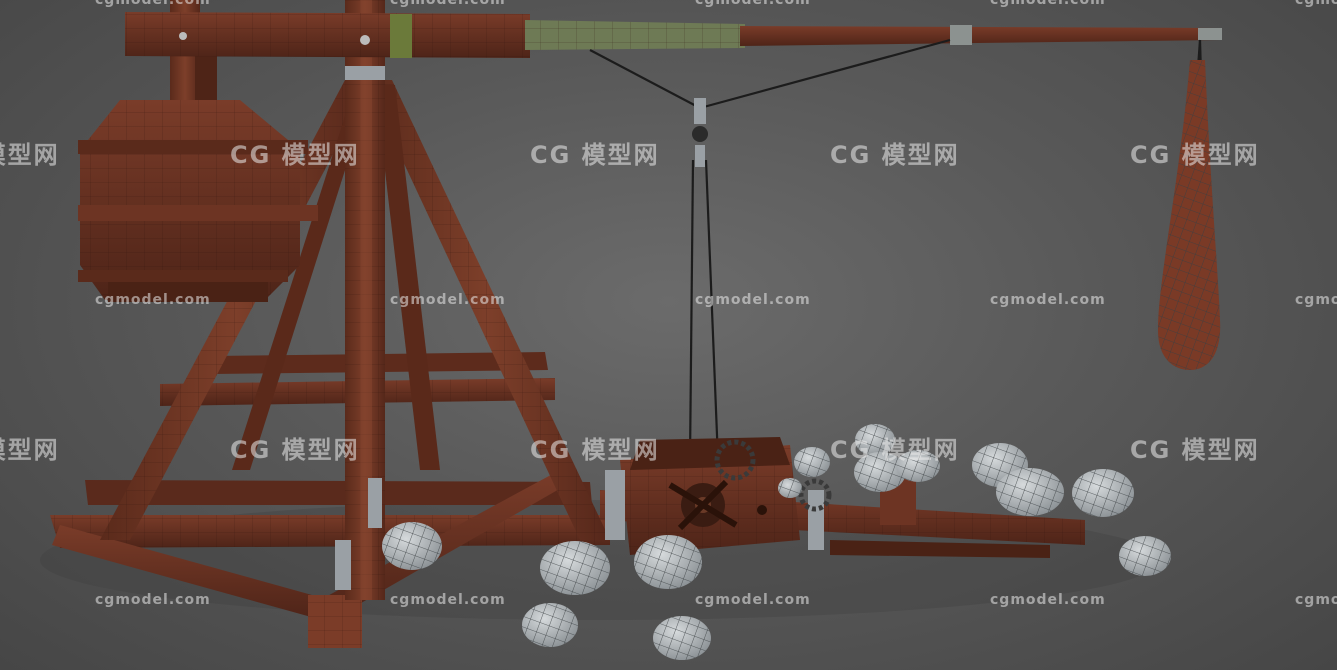  Describe the element at coordinates (700, 132) in the screenshot. I see `rope-hook` at that location.